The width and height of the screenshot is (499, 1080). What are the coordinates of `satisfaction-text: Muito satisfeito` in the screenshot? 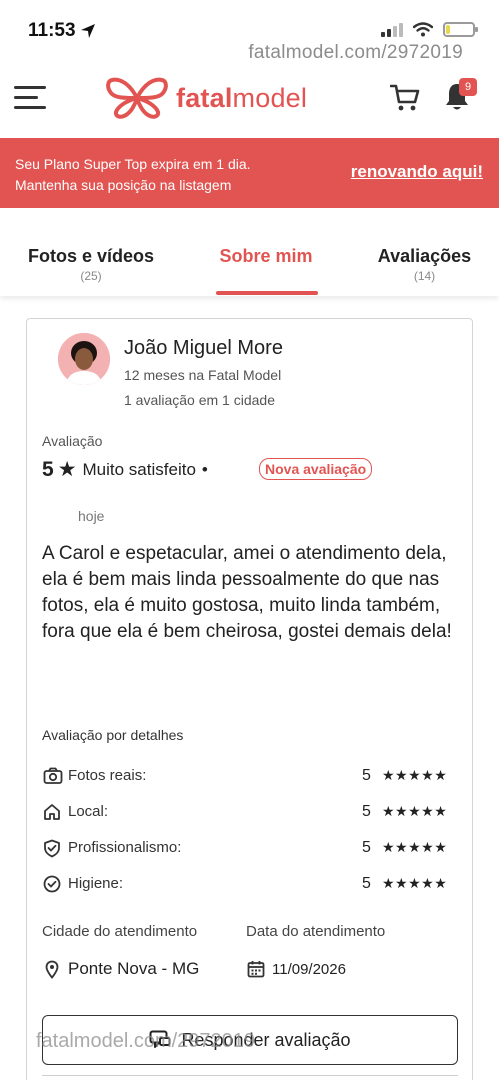 It's located at (139, 469).